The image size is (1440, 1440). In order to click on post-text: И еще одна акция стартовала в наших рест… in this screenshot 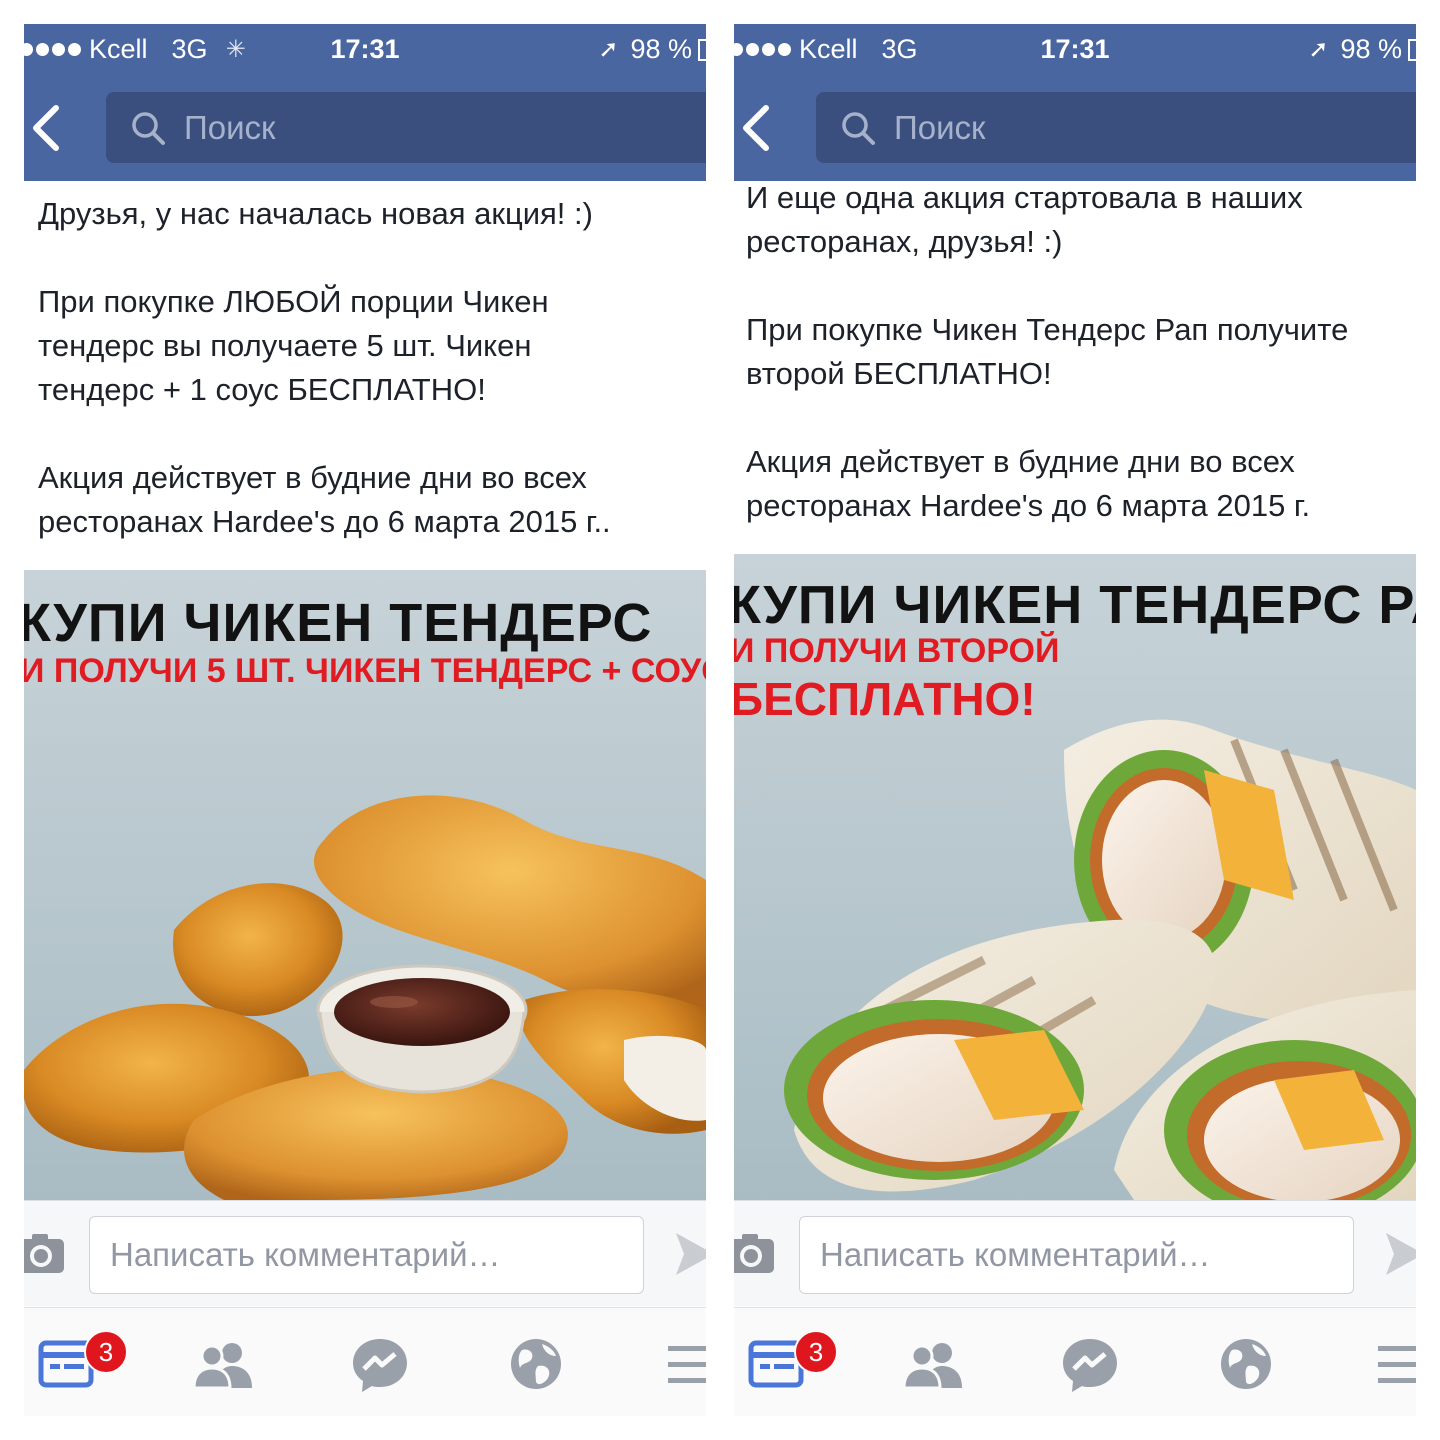, I will do `click(1081, 352)`.